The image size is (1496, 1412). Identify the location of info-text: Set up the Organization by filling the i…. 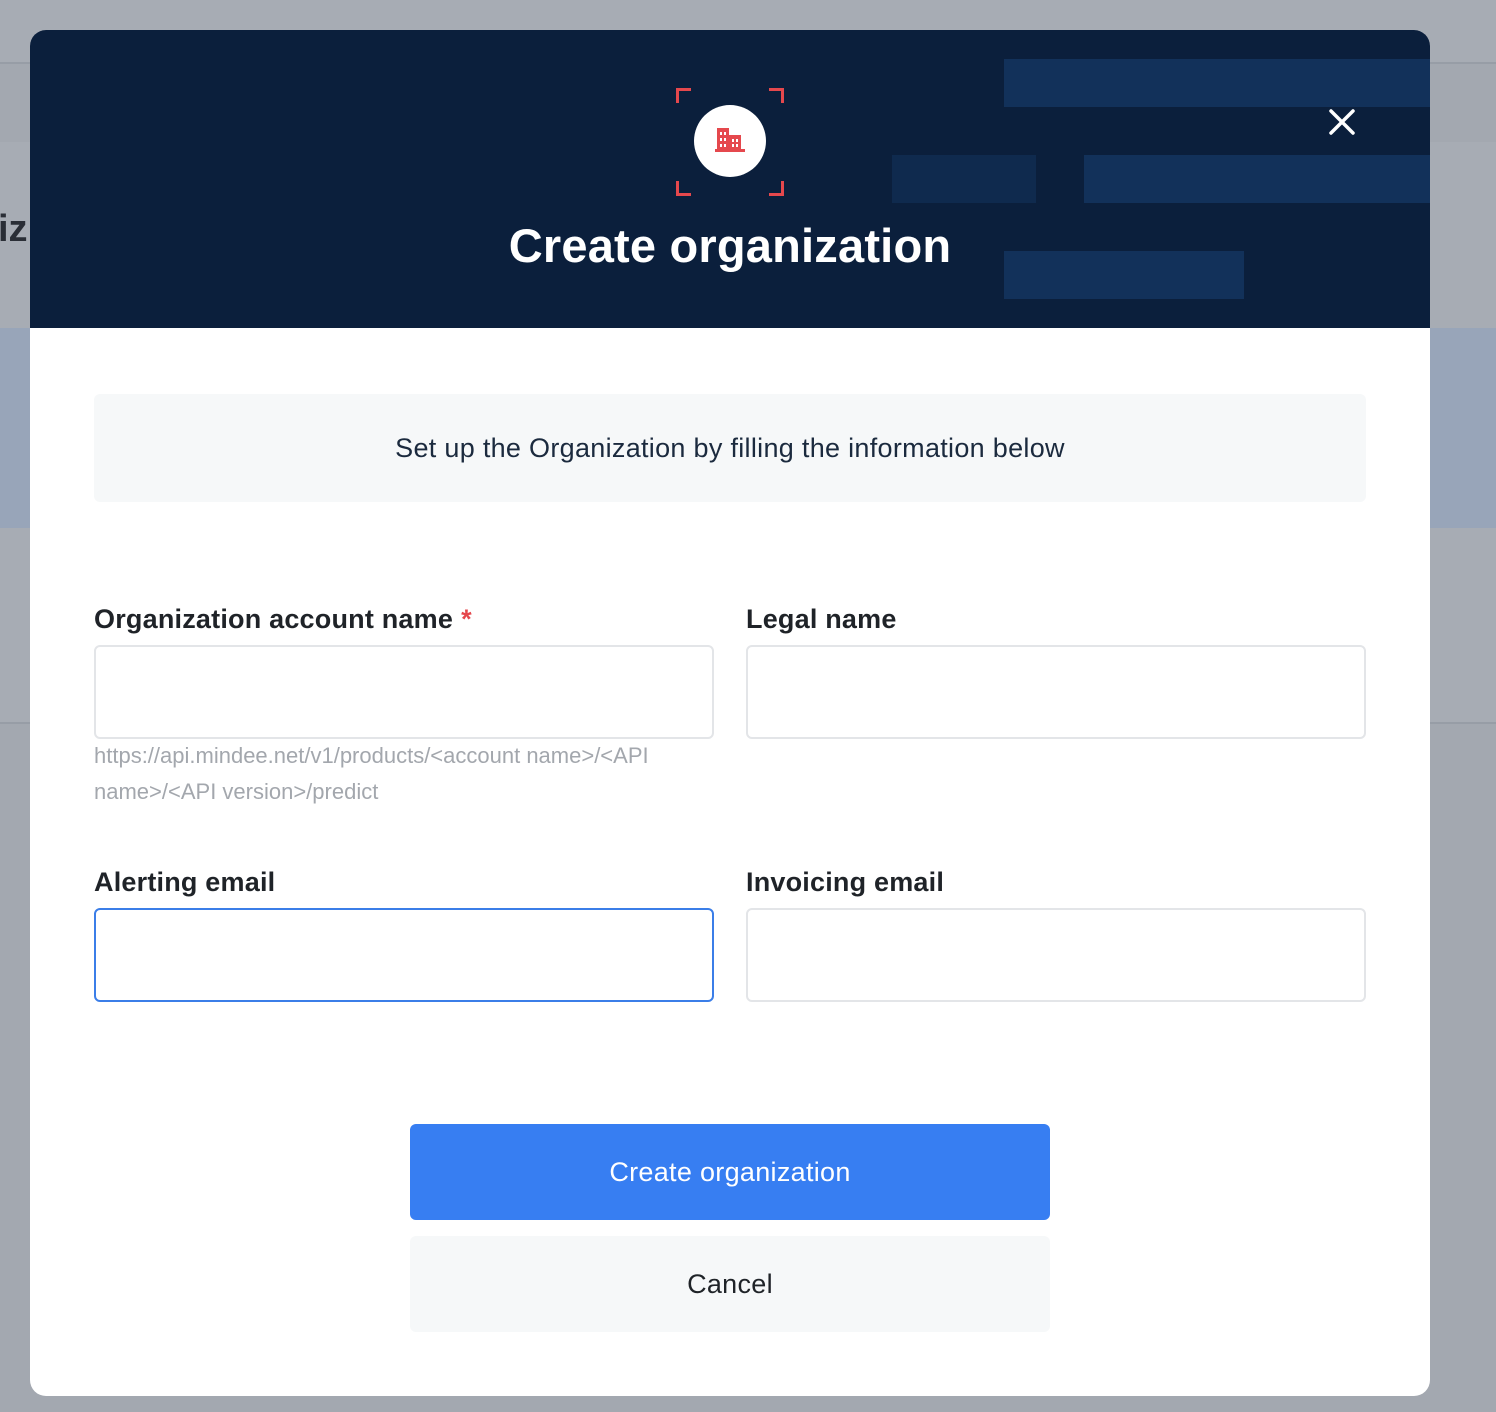
(730, 447).